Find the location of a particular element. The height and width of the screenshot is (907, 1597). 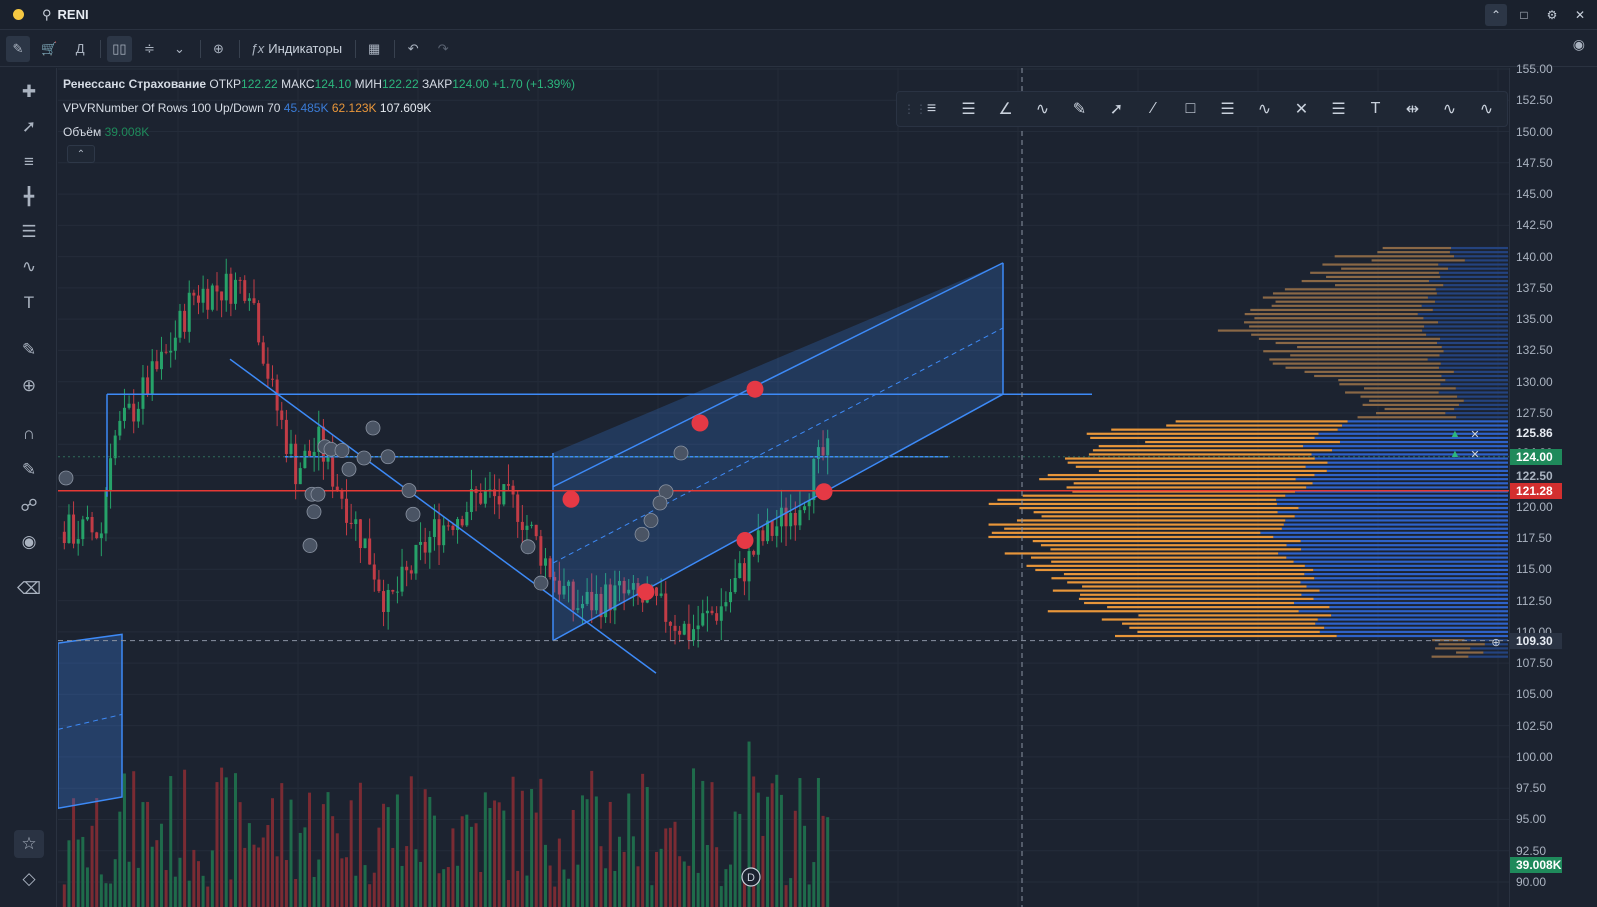

redo-icon: ↷ is located at coordinates (443, 49).